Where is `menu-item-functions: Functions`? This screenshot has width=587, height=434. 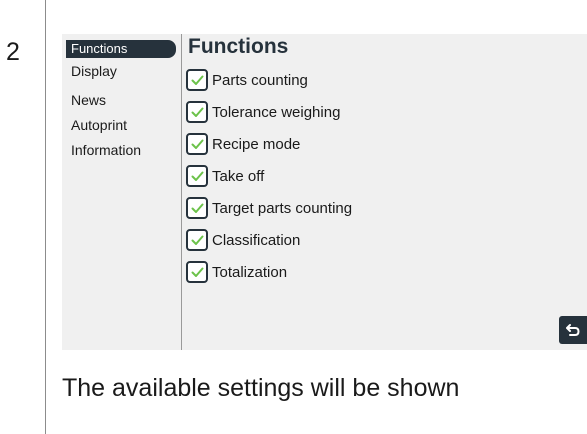
menu-item-functions: Functions is located at coordinates (121, 49).